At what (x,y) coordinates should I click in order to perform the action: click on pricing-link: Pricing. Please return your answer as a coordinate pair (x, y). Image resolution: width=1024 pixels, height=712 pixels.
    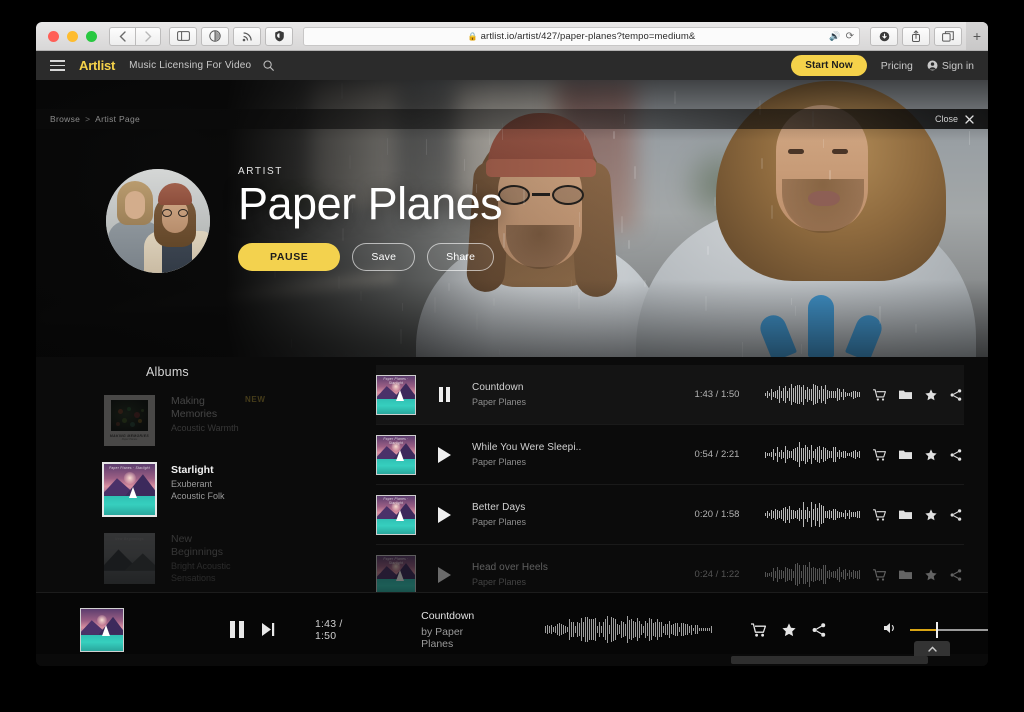
    Looking at the image, I should click on (897, 66).